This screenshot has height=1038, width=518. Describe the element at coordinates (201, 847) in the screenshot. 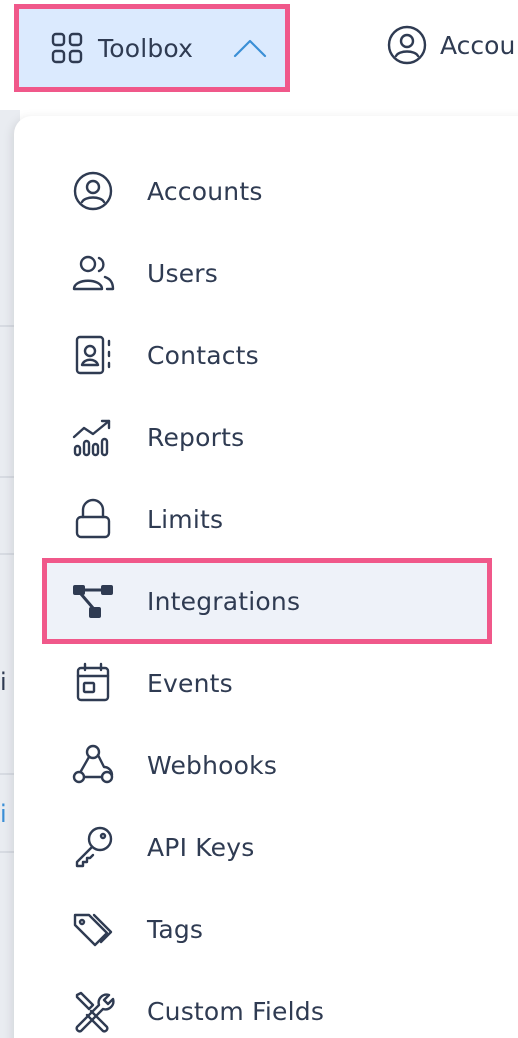

I see `menu-item-label: API Keys` at that location.